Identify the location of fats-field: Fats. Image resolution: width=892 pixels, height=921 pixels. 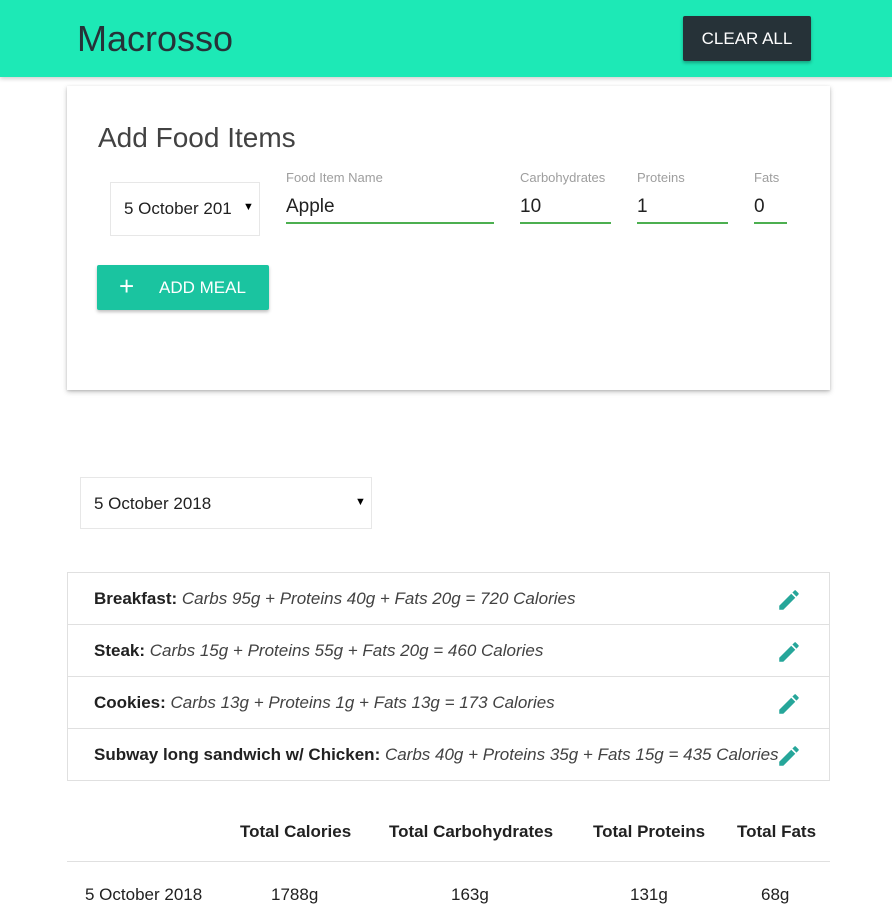
(770, 204).